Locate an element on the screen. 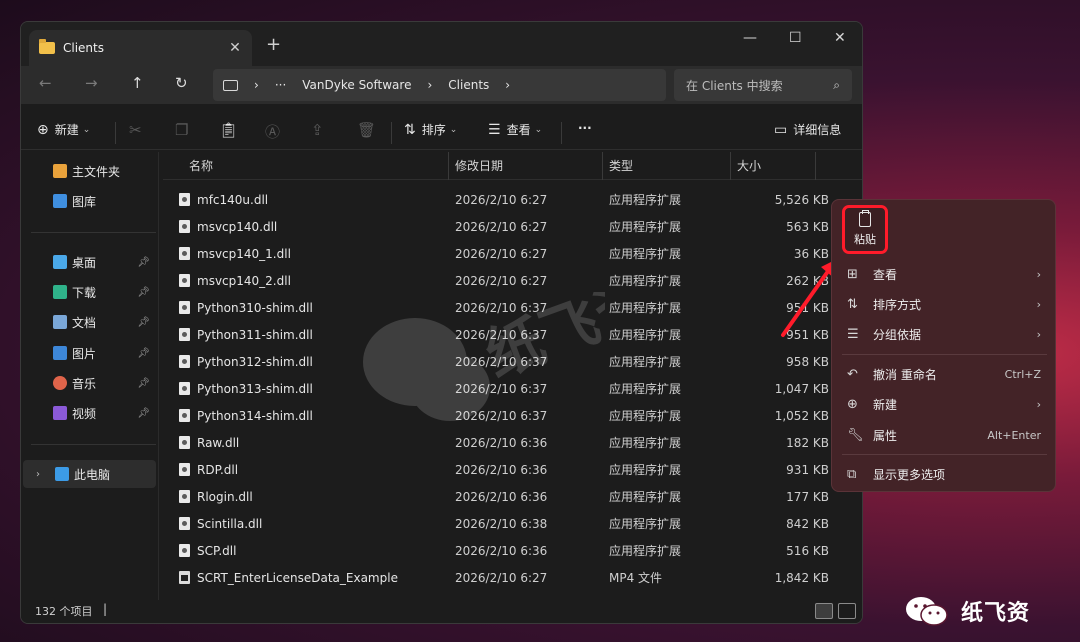 The height and width of the screenshot is (642, 1080). paste-label: 粘贴 is located at coordinates (865, 239).